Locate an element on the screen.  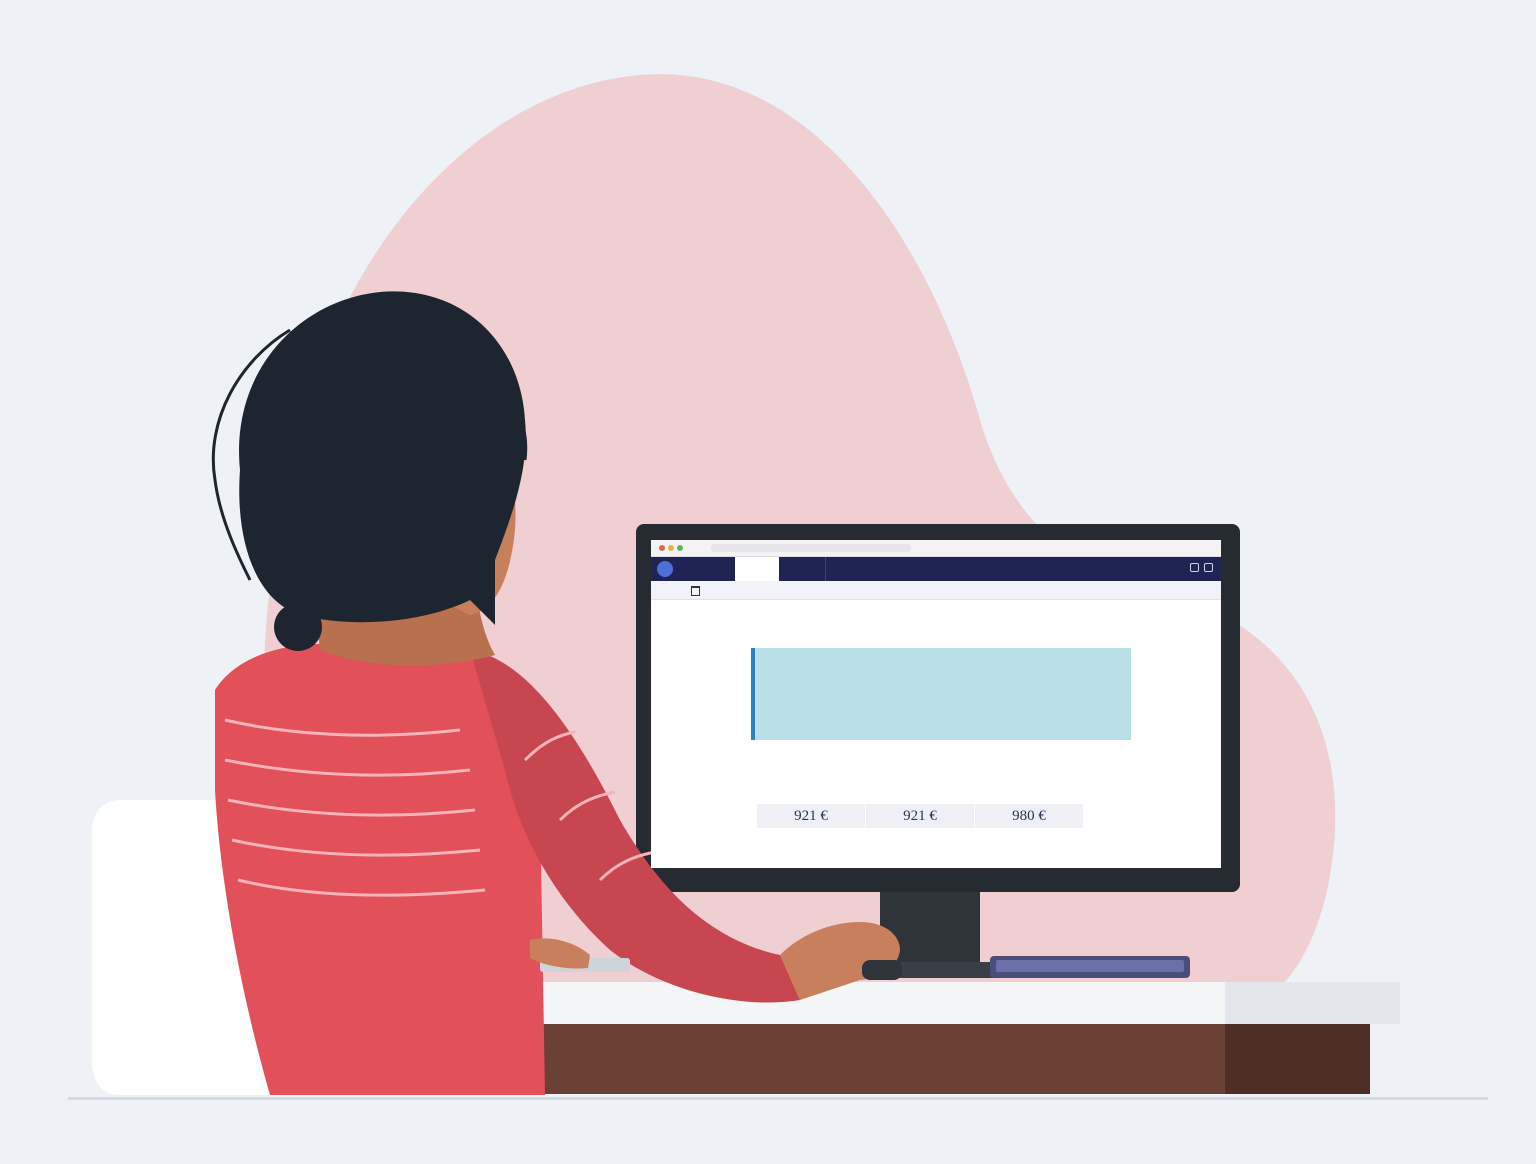
monitor-screen: 921 € 921 € 980 € is located at coordinates (936, 704).